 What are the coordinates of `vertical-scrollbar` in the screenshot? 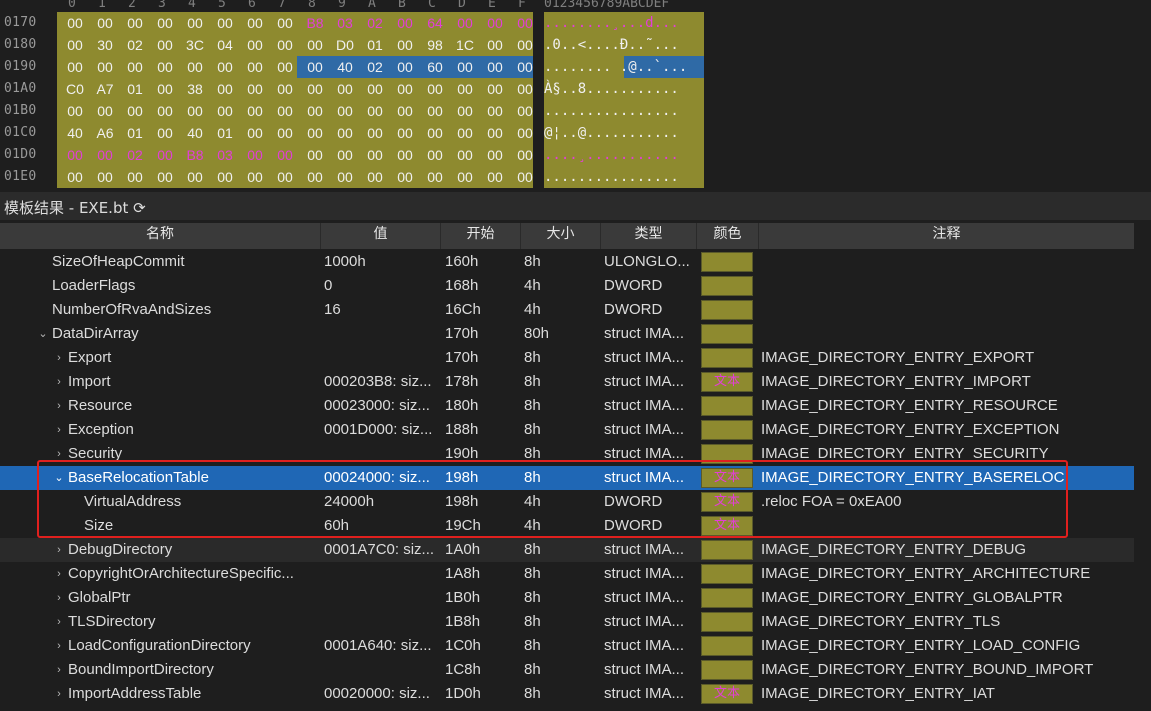 It's located at (1142, 467).